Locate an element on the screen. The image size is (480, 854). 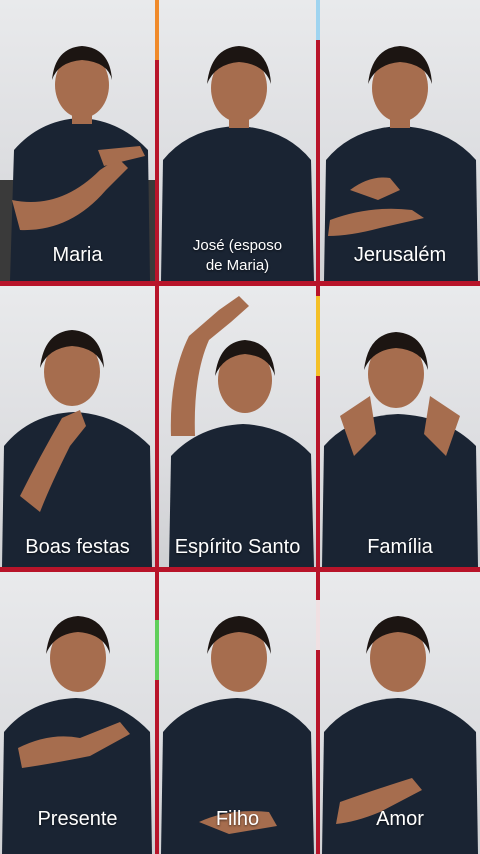
video-tile-jerusalem: Jerusalém is located at coordinates (400, 140).